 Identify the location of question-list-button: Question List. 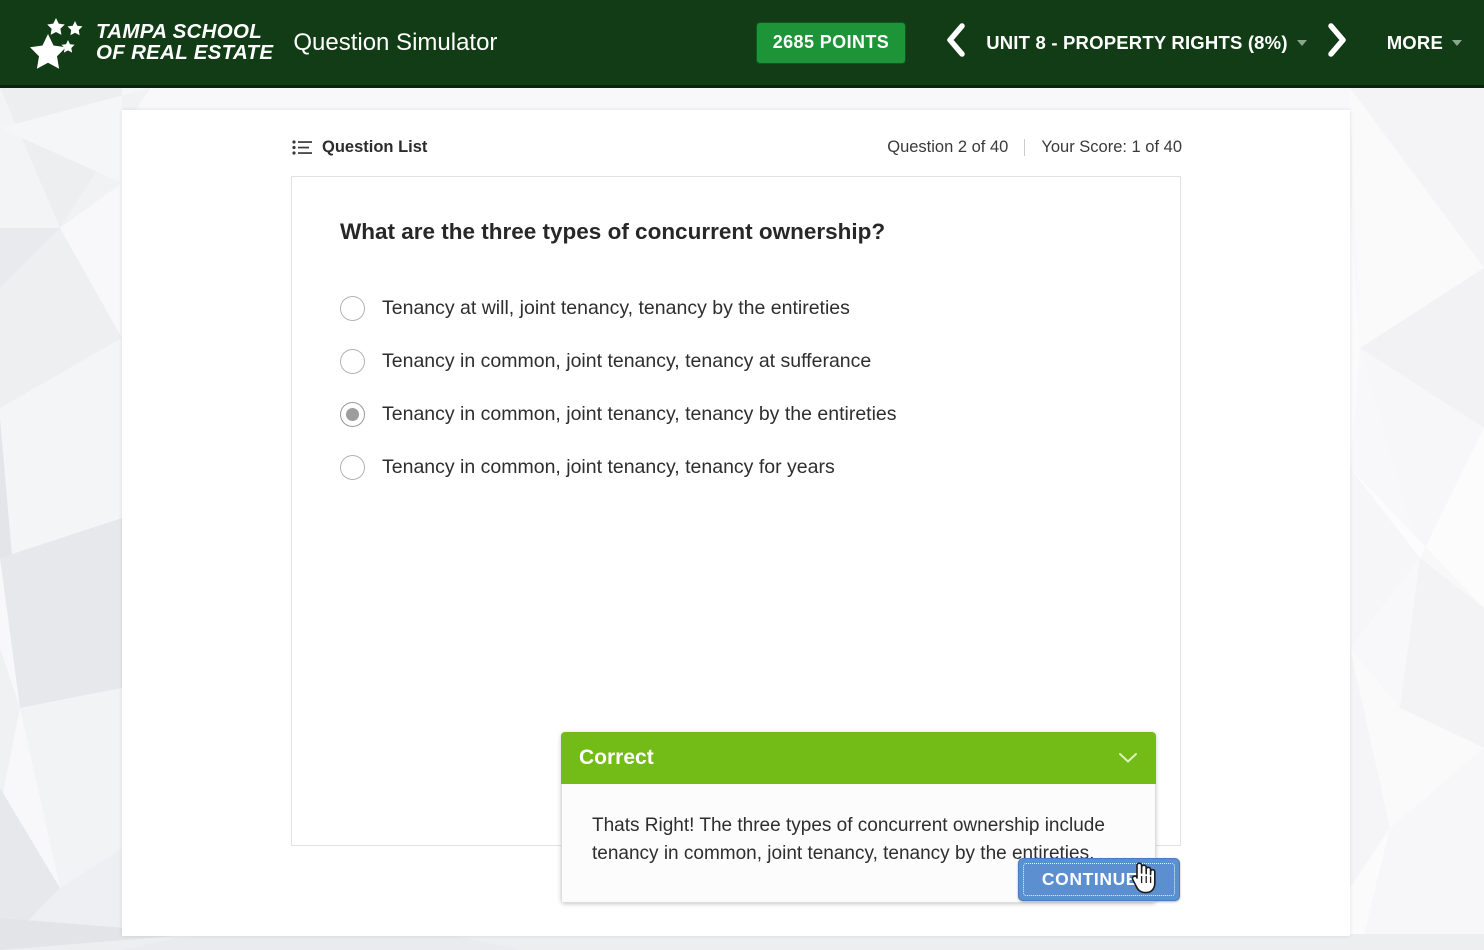
(359, 147).